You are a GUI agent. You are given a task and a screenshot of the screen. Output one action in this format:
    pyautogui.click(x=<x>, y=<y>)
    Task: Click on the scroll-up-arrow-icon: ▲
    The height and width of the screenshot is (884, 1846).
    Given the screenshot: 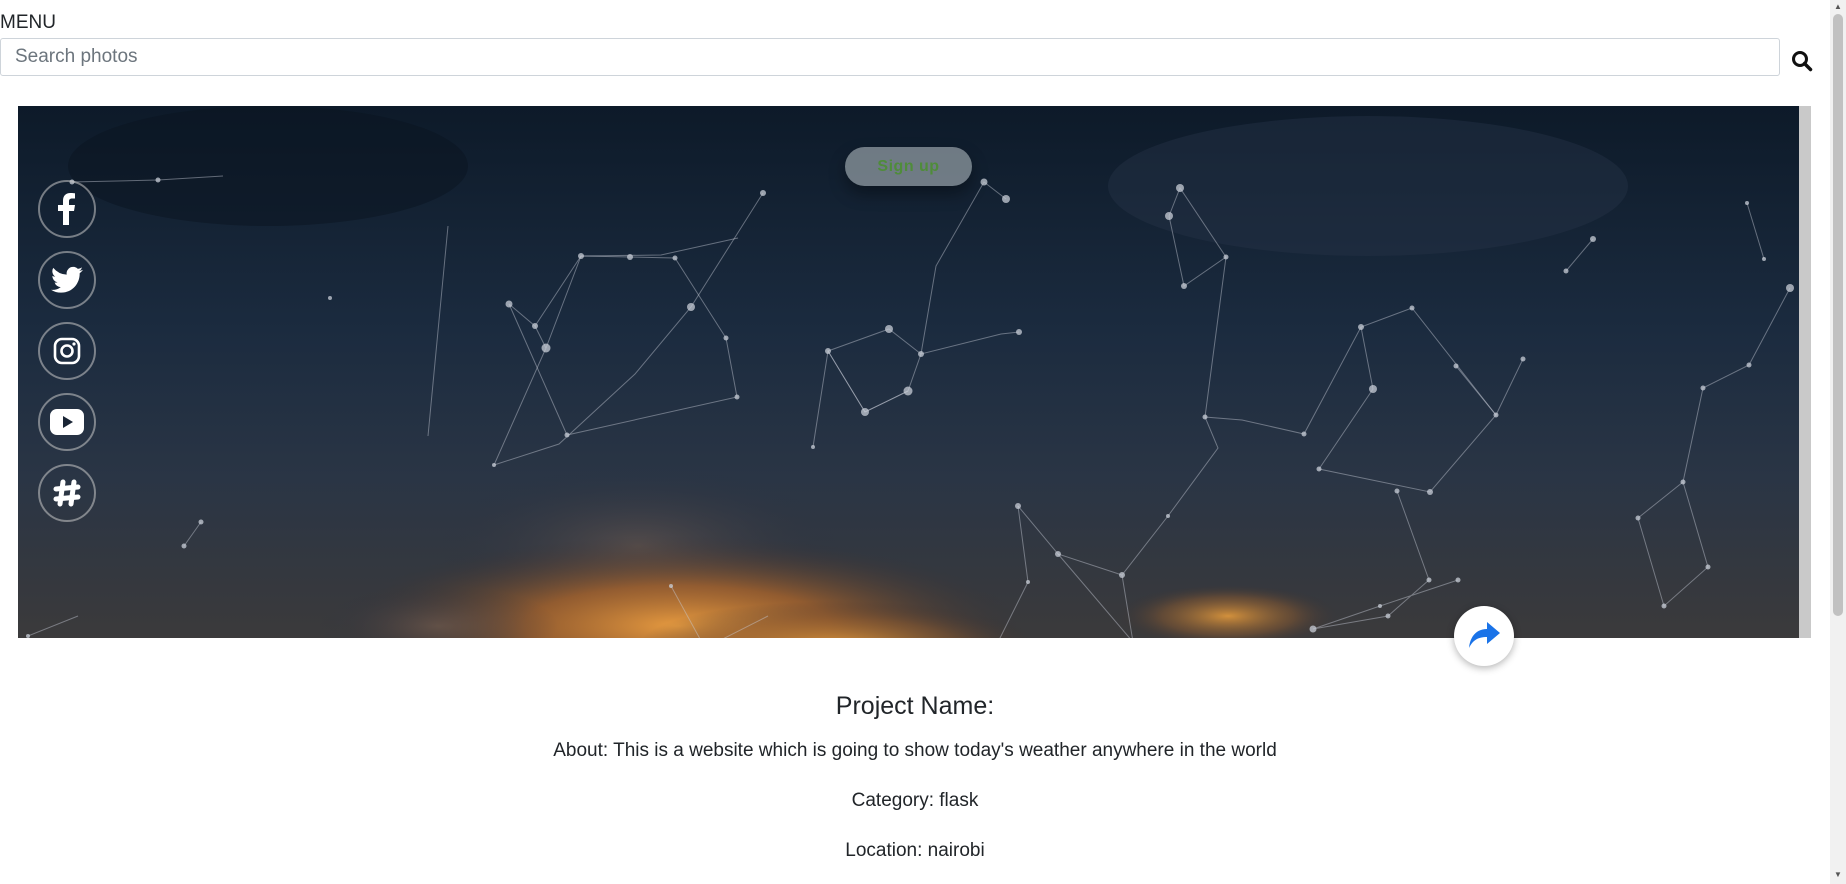 What is the action you would take?
    pyautogui.click(x=1838, y=6)
    